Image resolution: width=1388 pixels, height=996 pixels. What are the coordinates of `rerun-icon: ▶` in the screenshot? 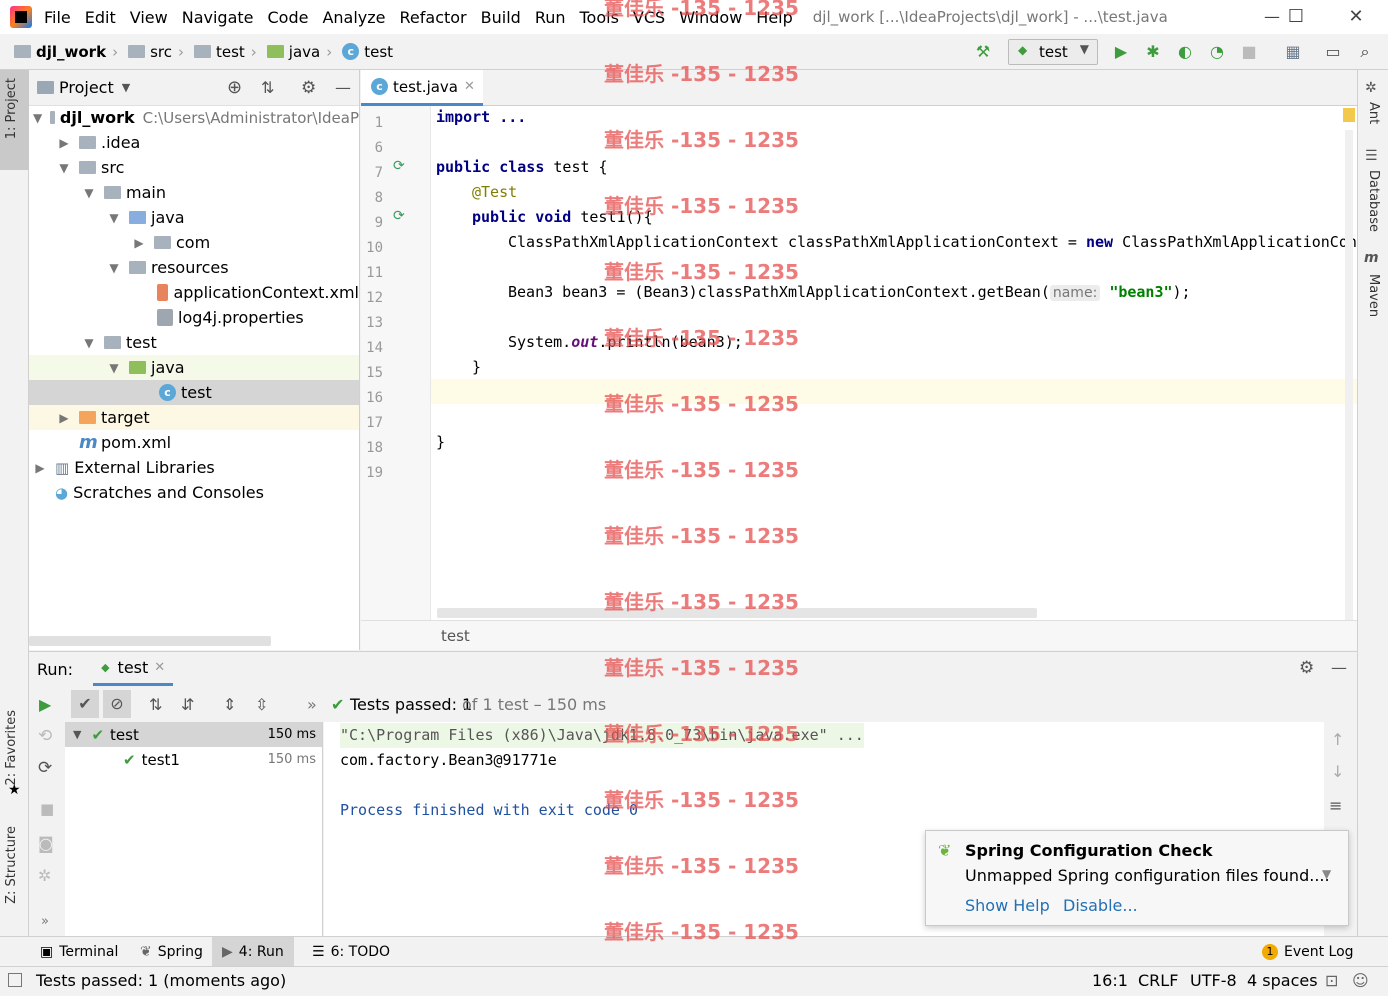 It's located at (45, 704).